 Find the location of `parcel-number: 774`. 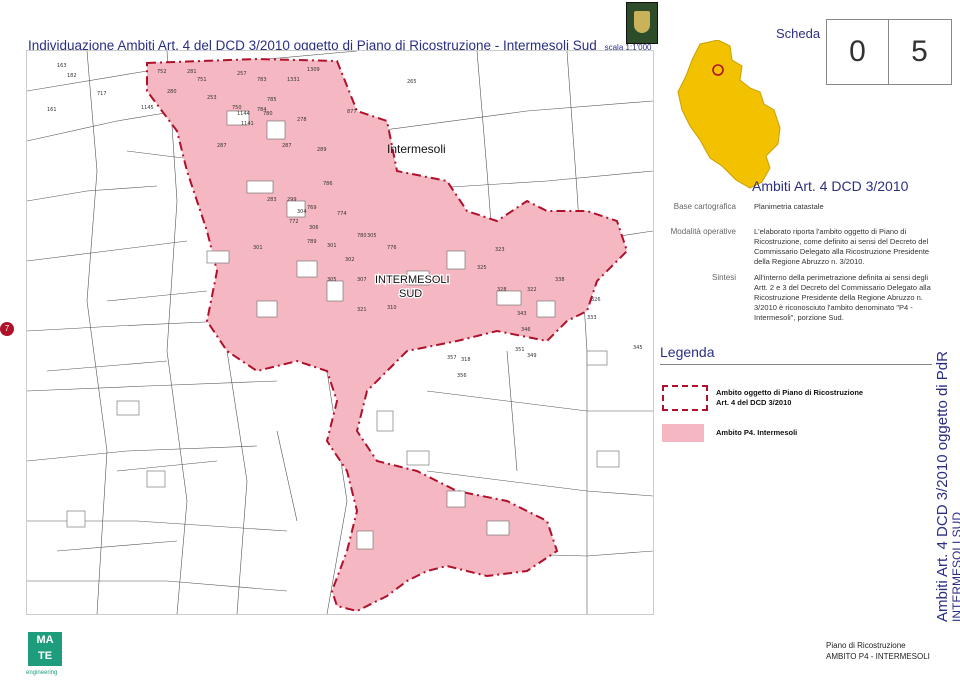

parcel-number: 774 is located at coordinates (342, 214).